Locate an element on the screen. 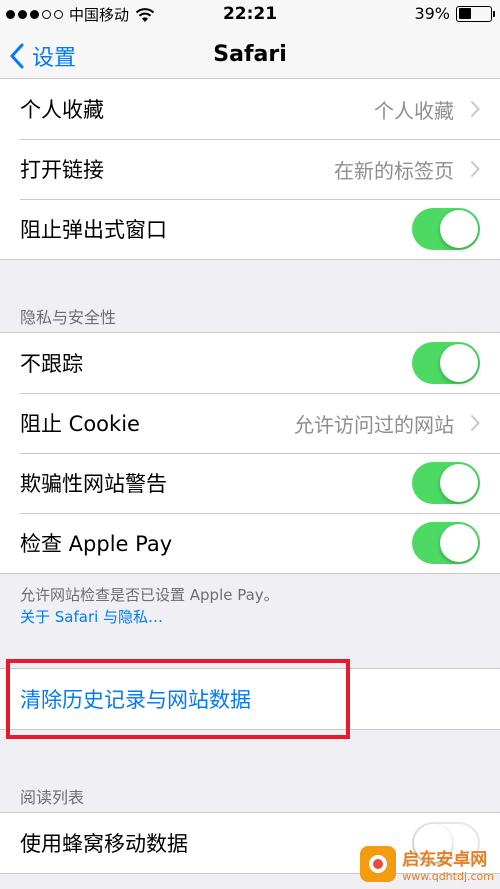  privacy-section-header: 隐私与安全性 is located at coordinates (68, 317).